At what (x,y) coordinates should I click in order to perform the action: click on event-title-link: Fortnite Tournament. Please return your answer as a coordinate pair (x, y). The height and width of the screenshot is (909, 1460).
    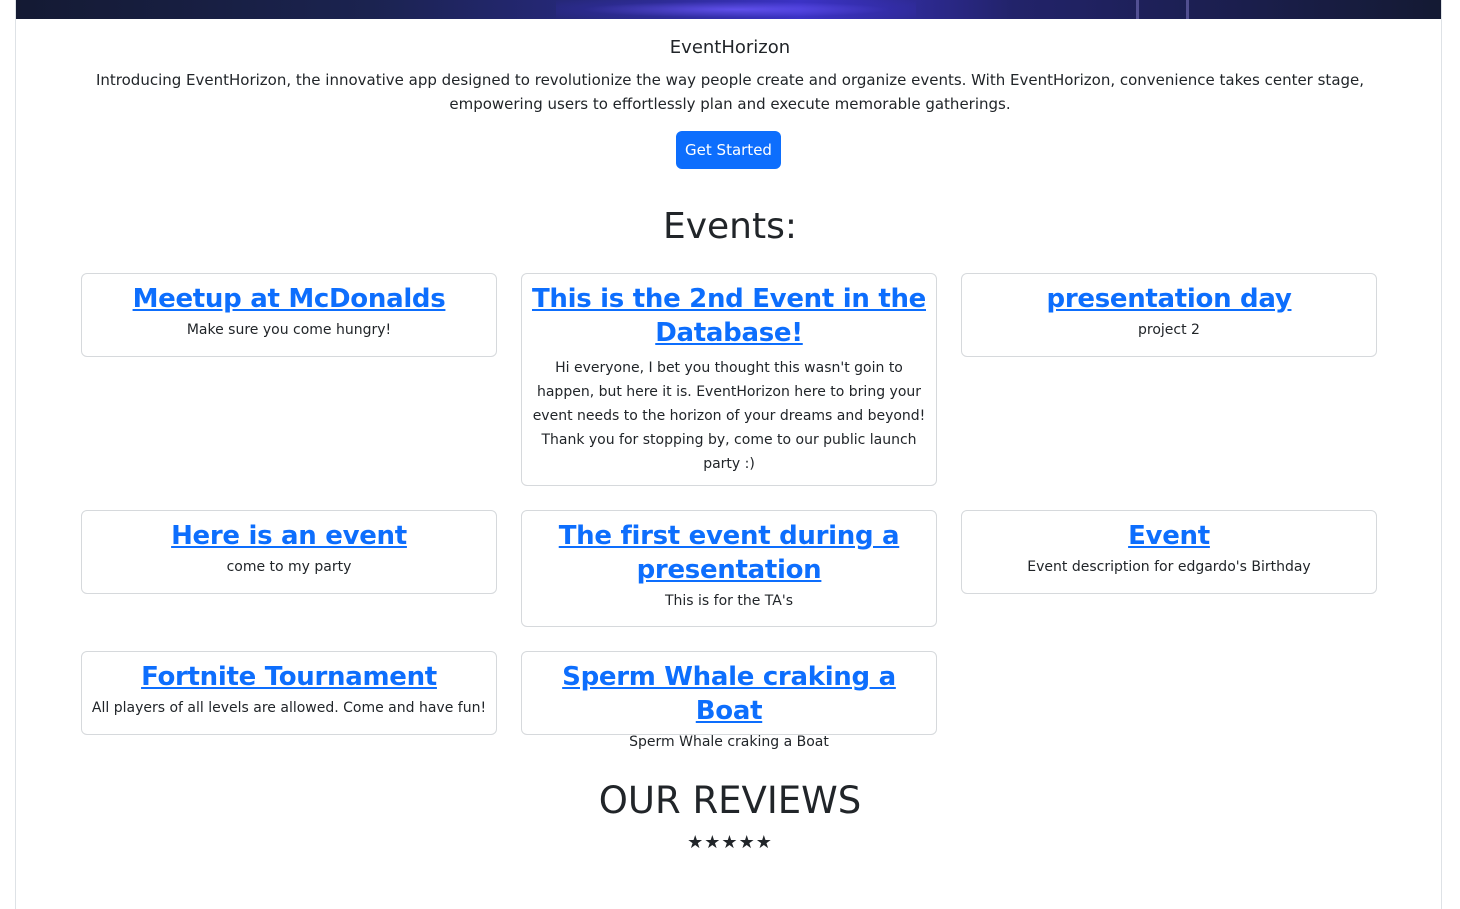
    Looking at the image, I should click on (289, 677).